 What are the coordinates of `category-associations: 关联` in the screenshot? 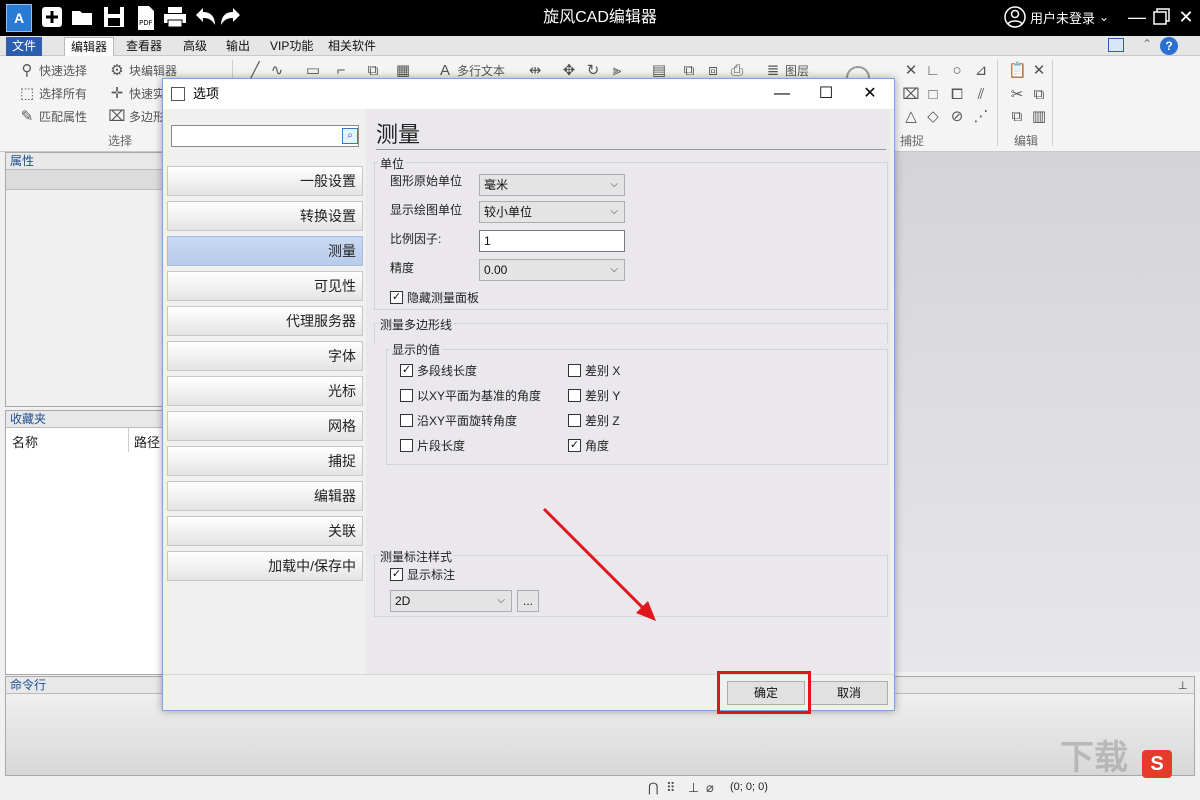 It's located at (265, 531).